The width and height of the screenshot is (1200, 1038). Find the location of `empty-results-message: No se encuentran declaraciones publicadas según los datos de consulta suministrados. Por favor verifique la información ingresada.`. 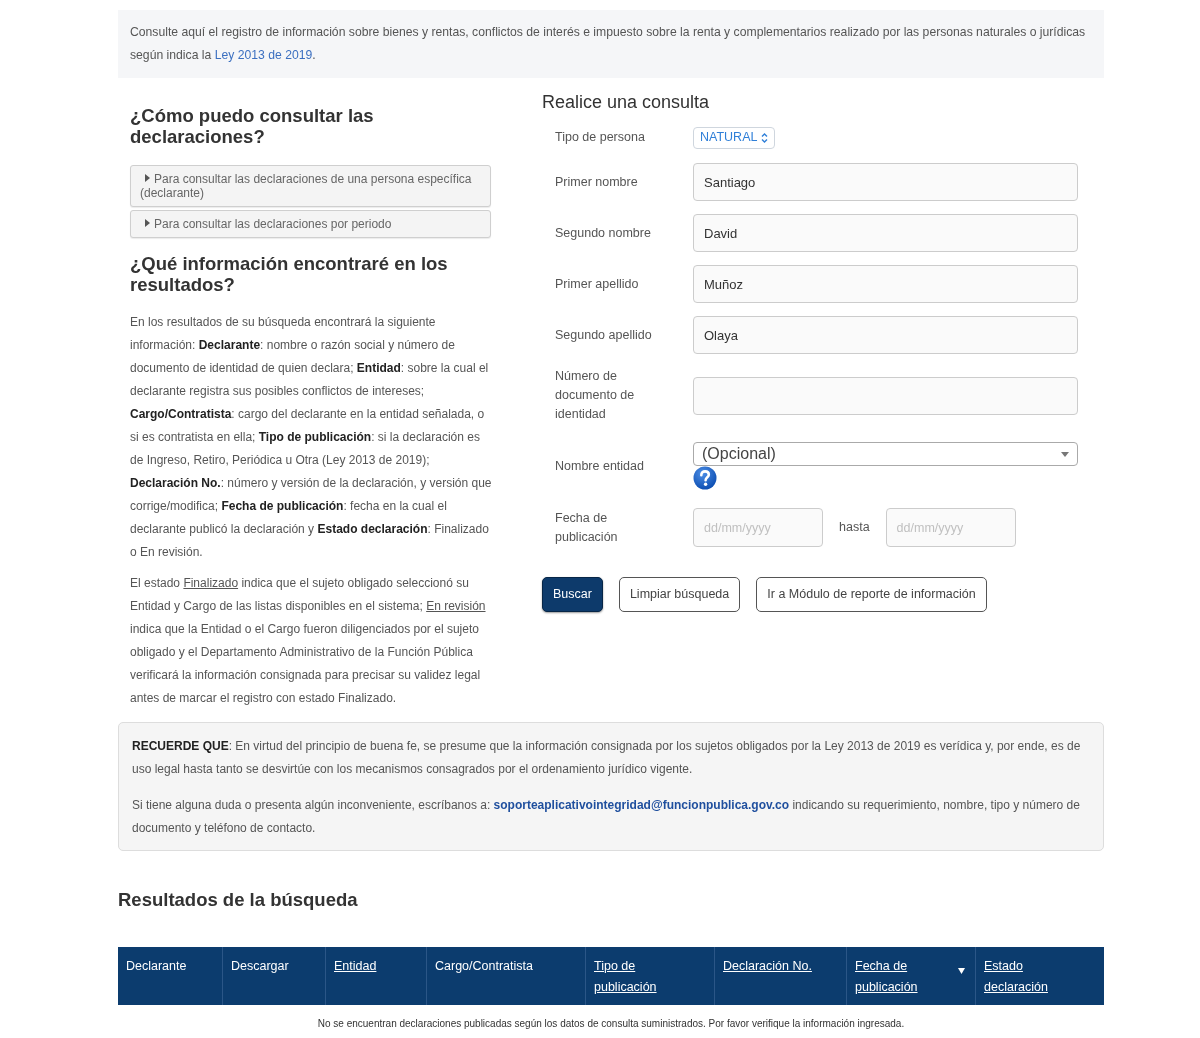

empty-results-message: No se encuentran declaraciones publicadas según los datos de consulta suministrados. Por favor verifique la información ingresada. is located at coordinates (611, 1024).